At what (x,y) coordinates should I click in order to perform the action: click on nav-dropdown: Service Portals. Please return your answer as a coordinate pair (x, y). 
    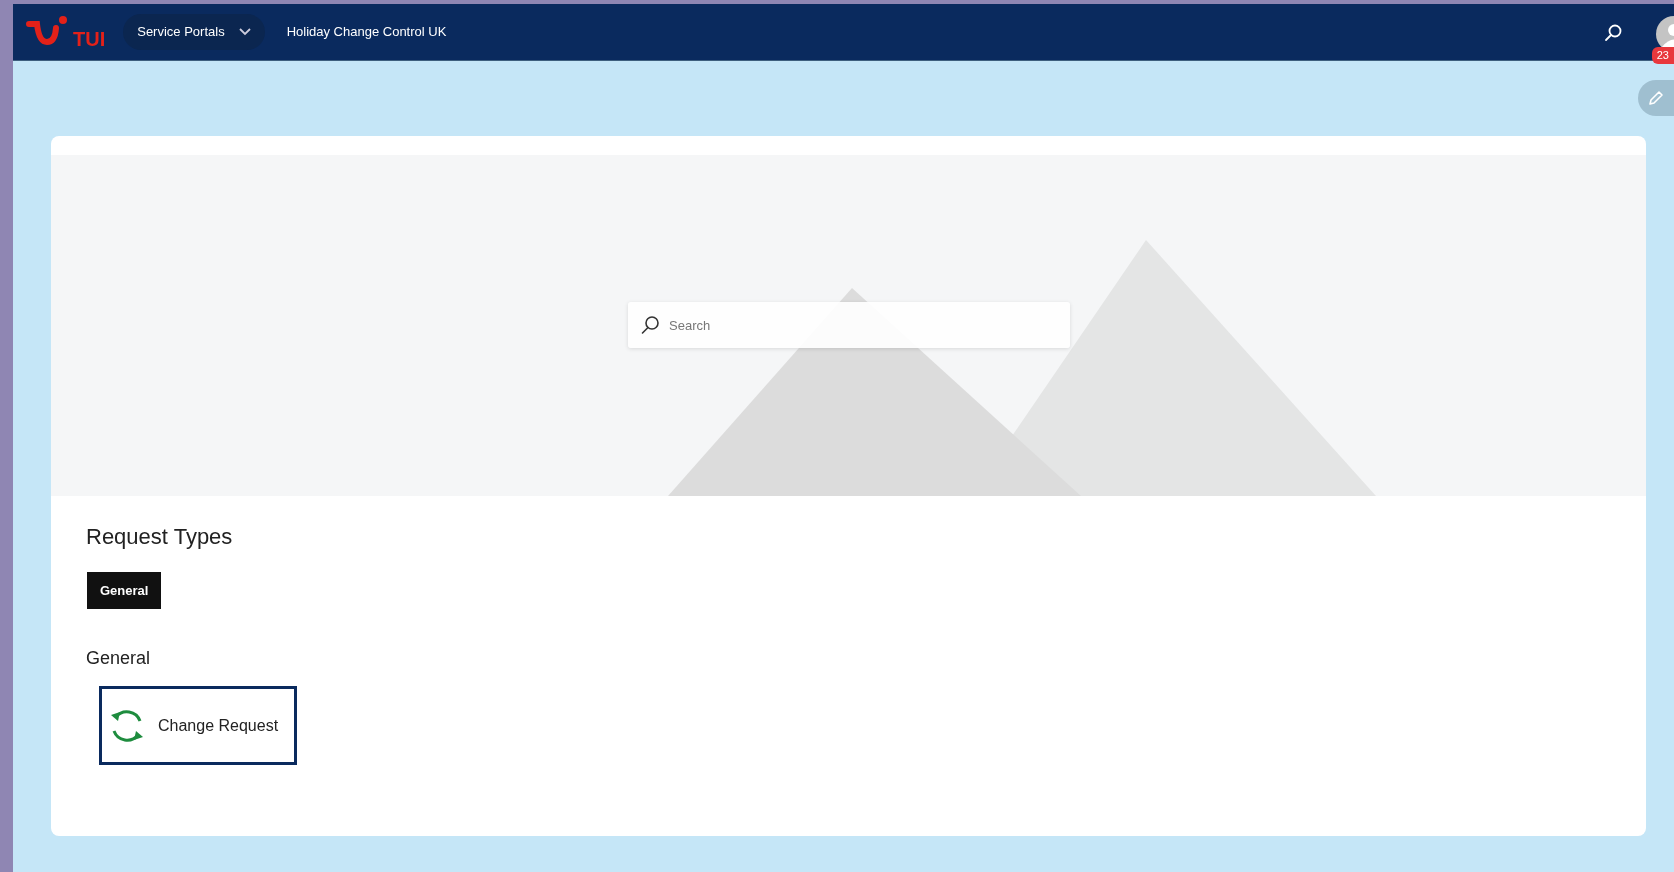
    Looking at the image, I should click on (194, 32).